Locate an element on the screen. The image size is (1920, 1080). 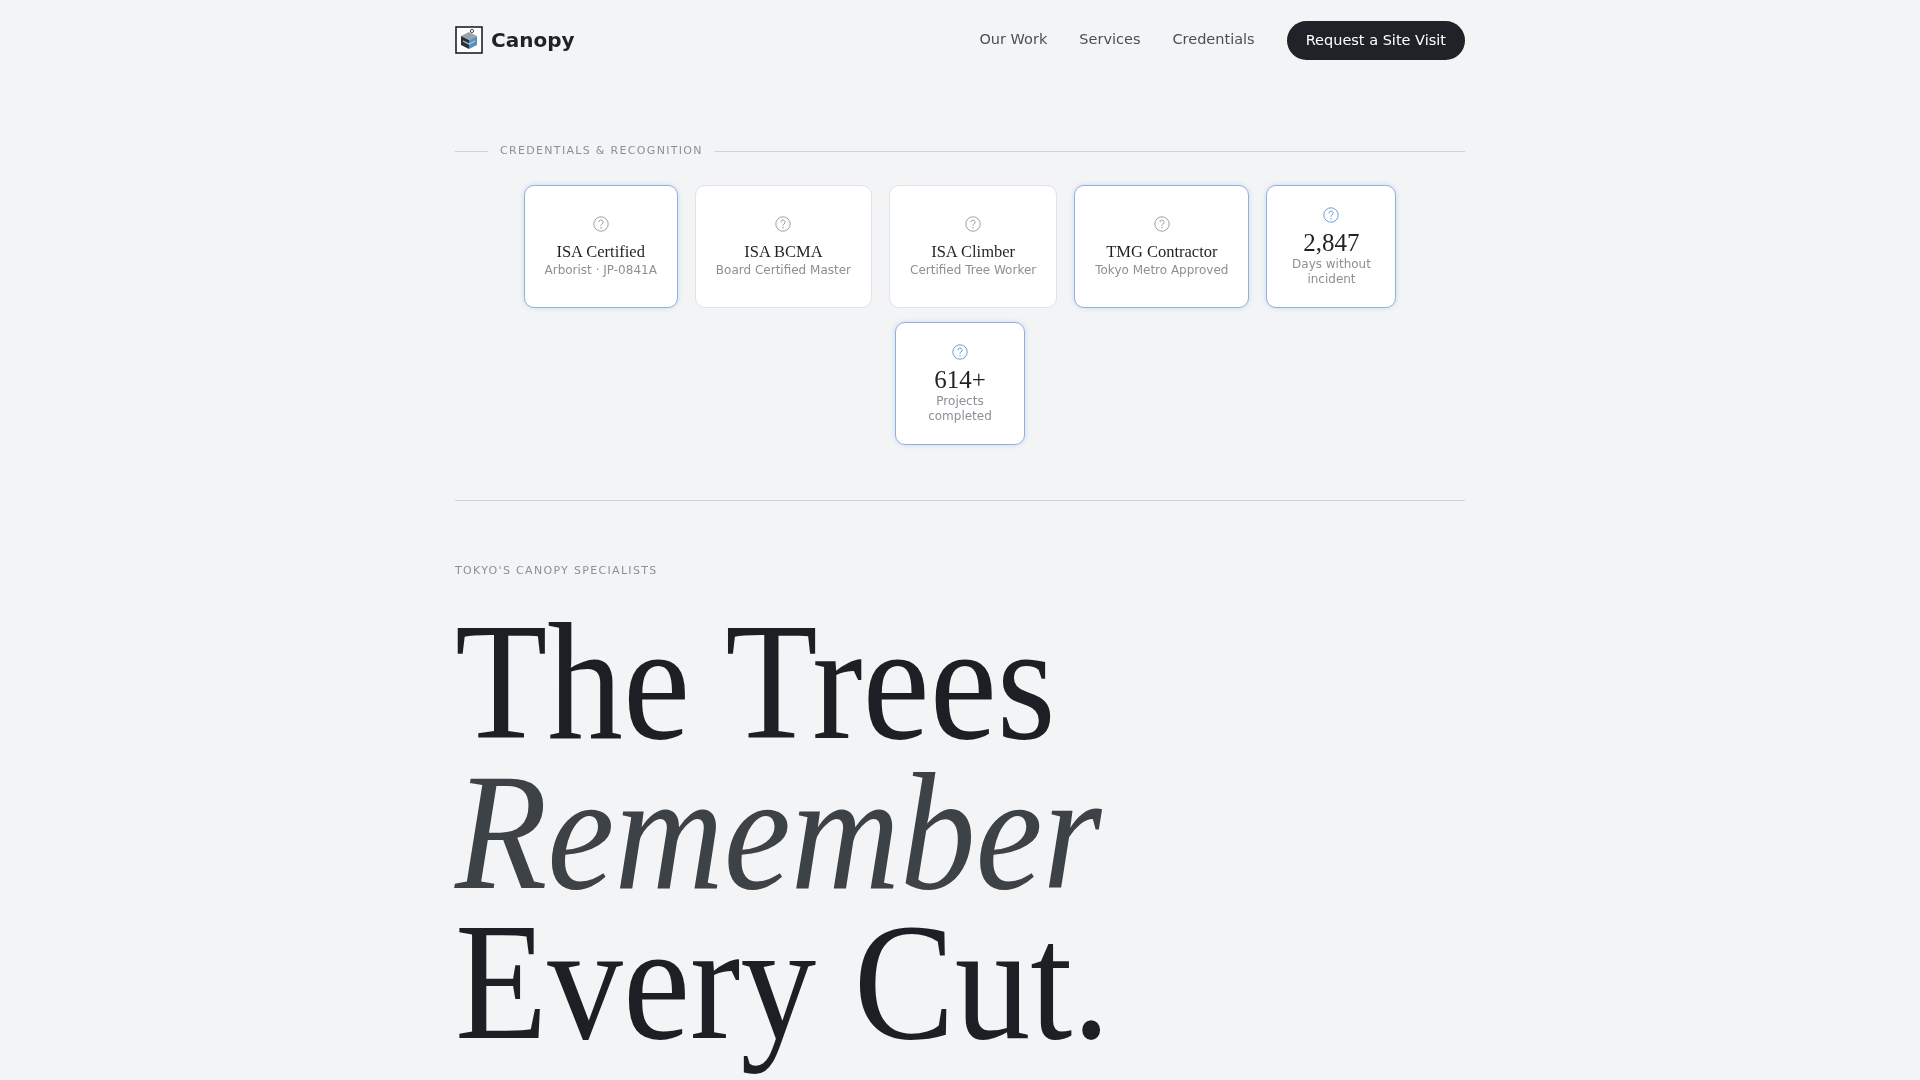
stat-value: 2,847 is located at coordinates (1331, 242).